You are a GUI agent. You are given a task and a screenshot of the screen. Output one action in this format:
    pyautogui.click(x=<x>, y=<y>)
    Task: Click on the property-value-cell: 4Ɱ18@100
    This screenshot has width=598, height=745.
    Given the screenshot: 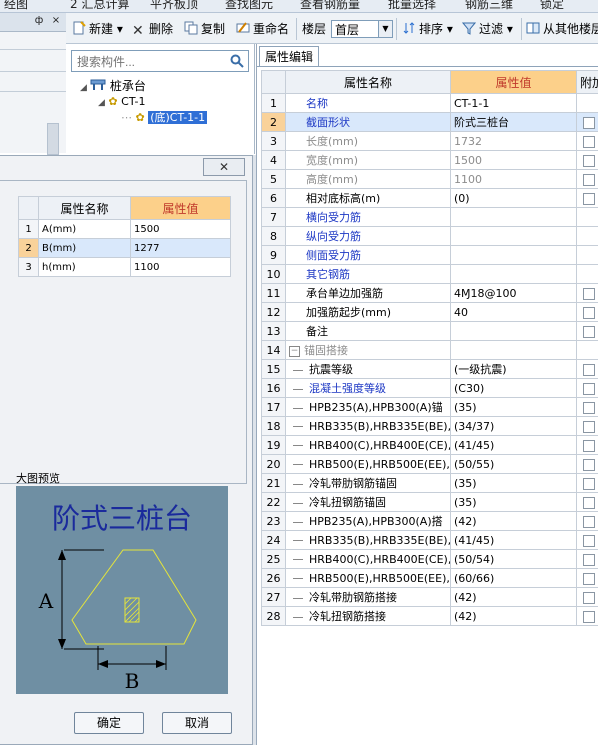 What is the action you would take?
    pyautogui.click(x=513, y=293)
    